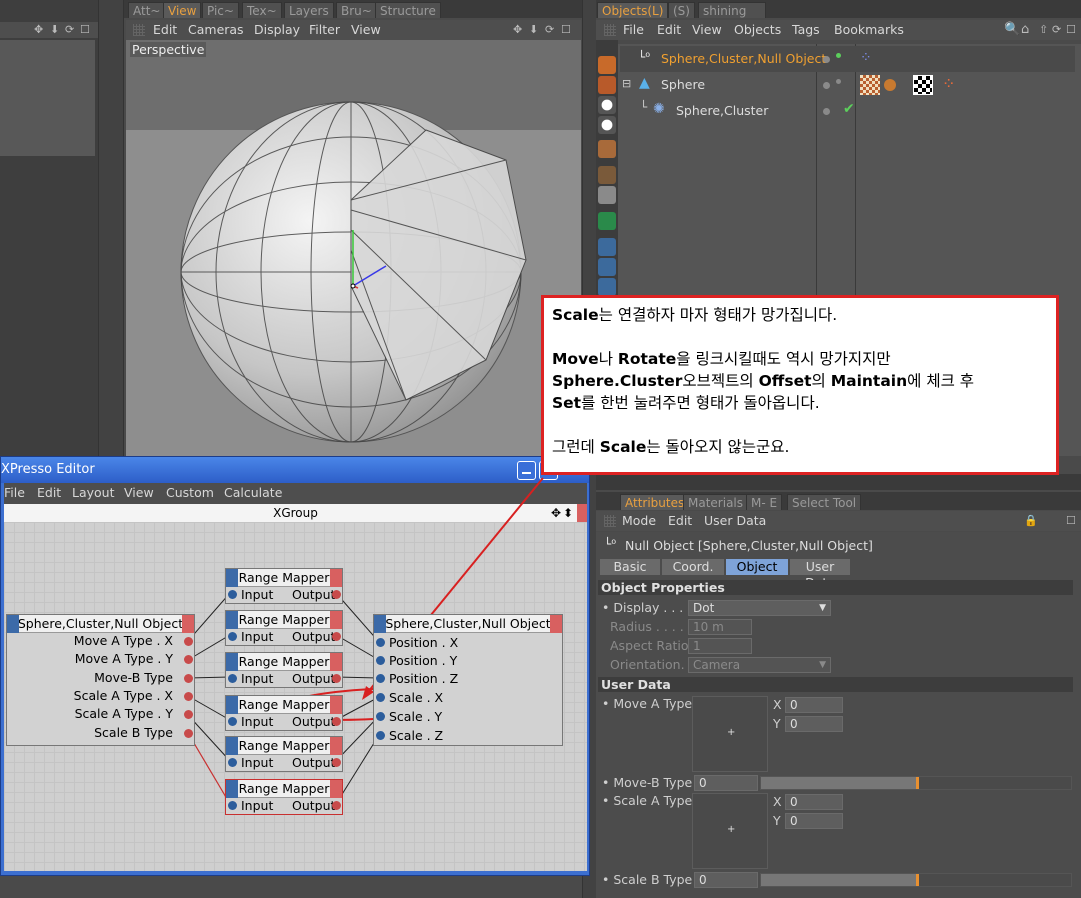 Image resolution: width=1081 pixels, height=898 pixels. I want to click on scale-b-slider, so click(916, 880).